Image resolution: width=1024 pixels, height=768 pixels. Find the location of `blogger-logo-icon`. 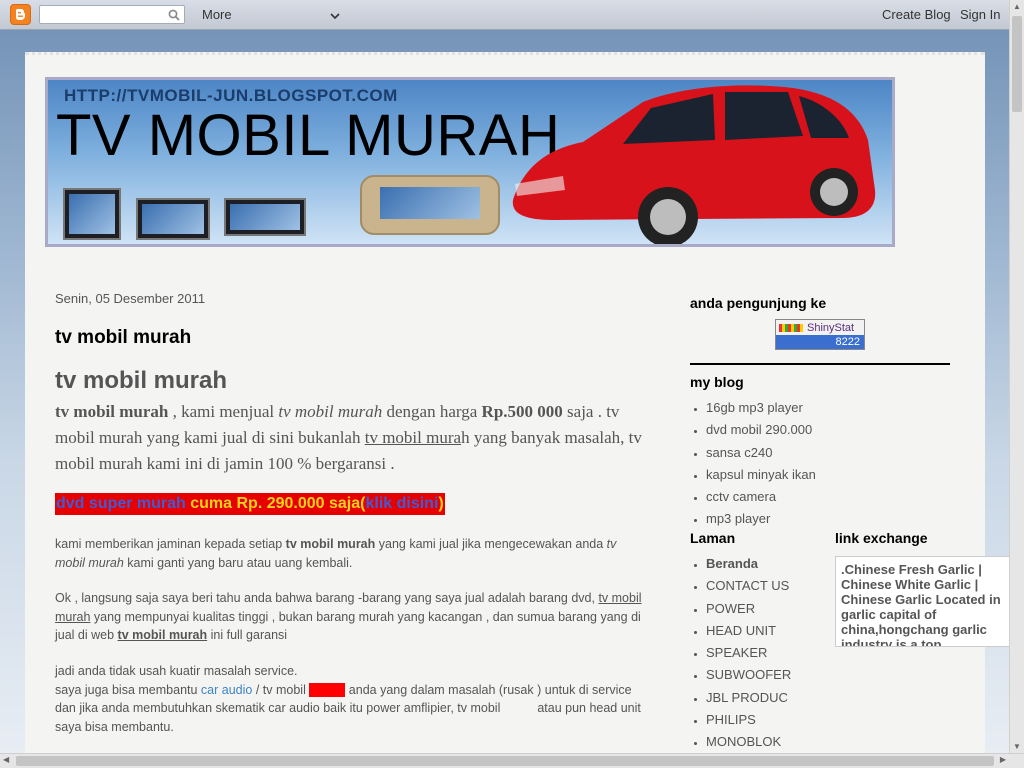

blogger-logo-icon is located at coordinates (20, 14).